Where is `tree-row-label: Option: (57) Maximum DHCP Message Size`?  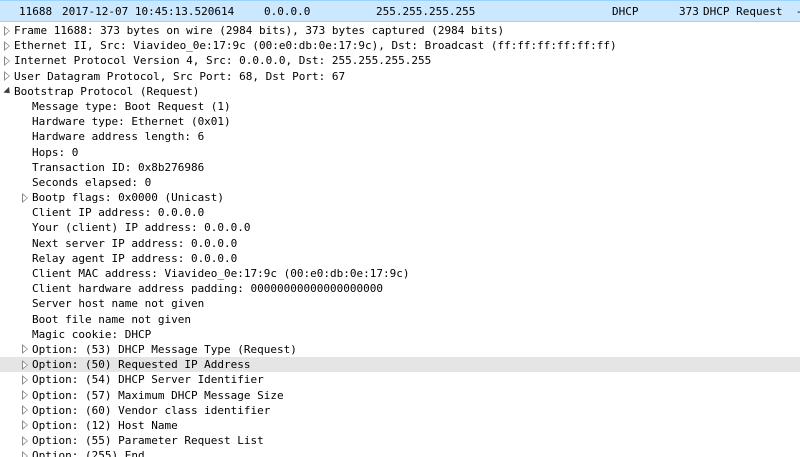
tree-row-label: Option: (57) Maximum DHCP Message Size is located at coordinates (158, 395).